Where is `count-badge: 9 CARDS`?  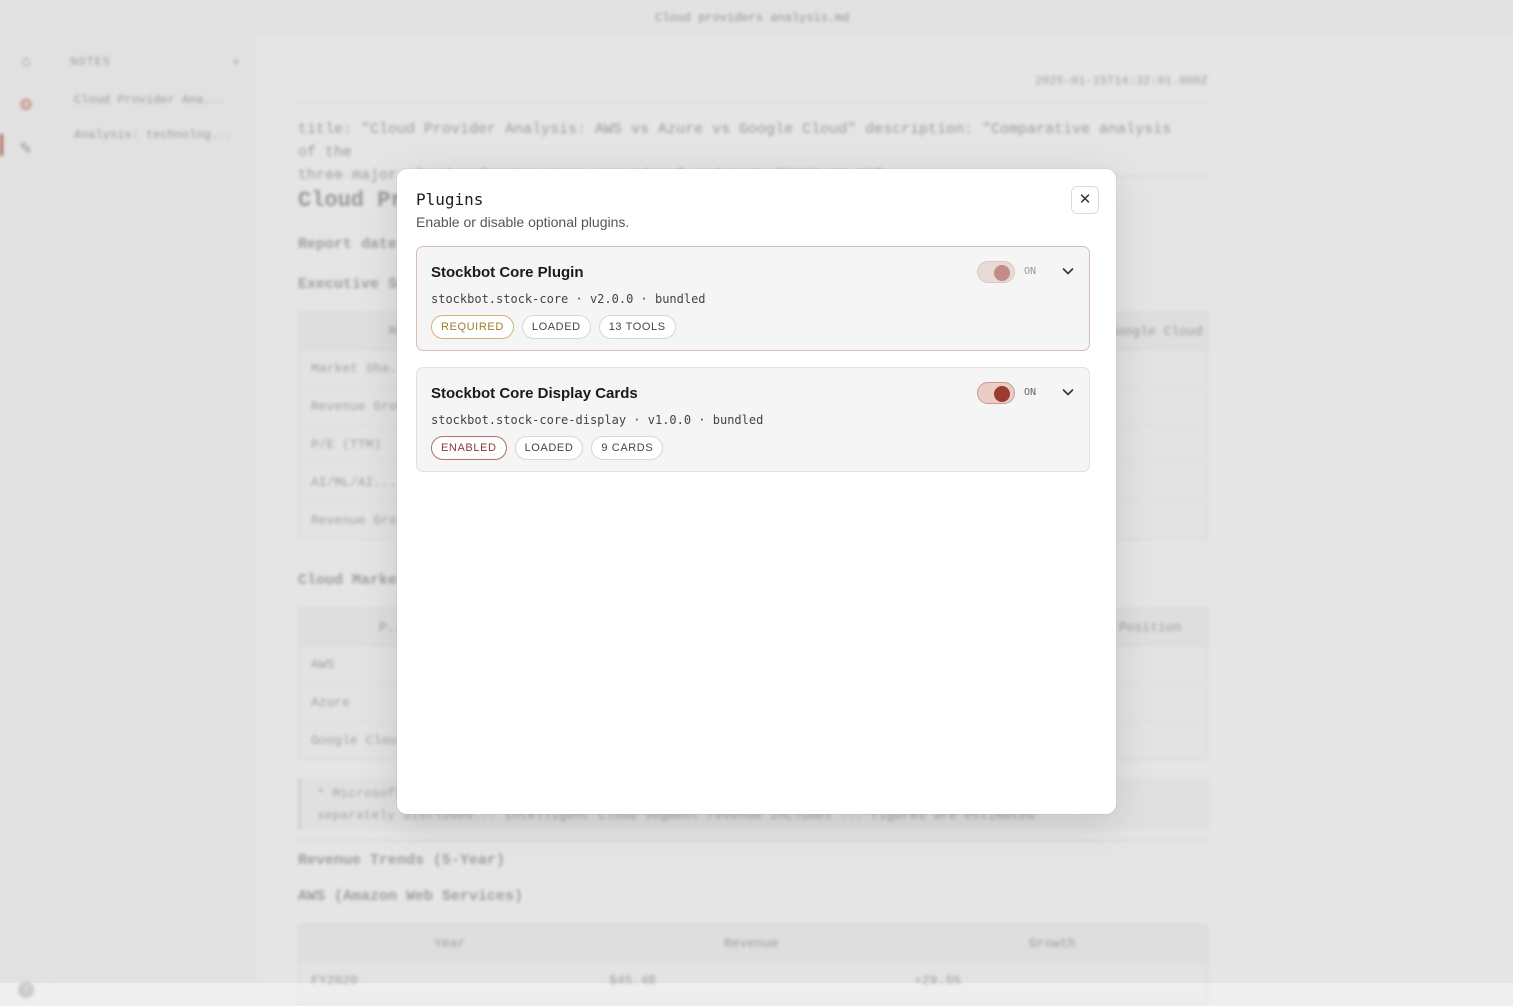 count-badge: 9 CARDS is located at coordinates (627, 448).